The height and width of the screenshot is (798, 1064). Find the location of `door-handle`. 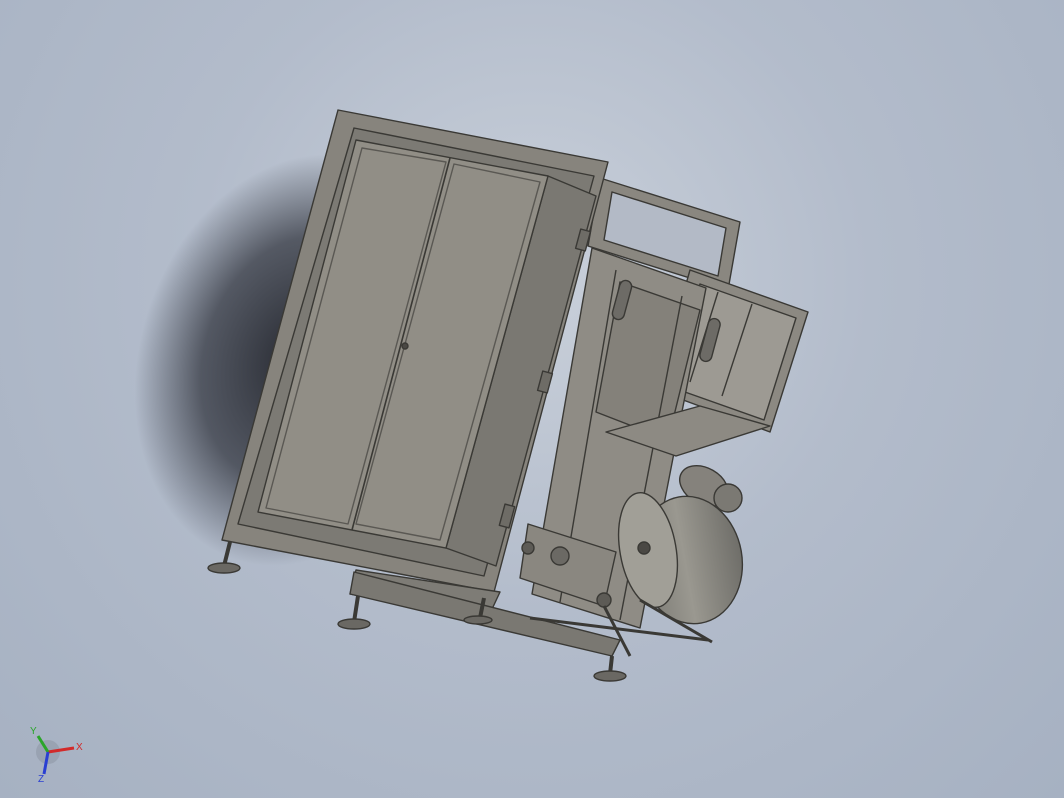

door-handle is located at coordinates (405, 346).